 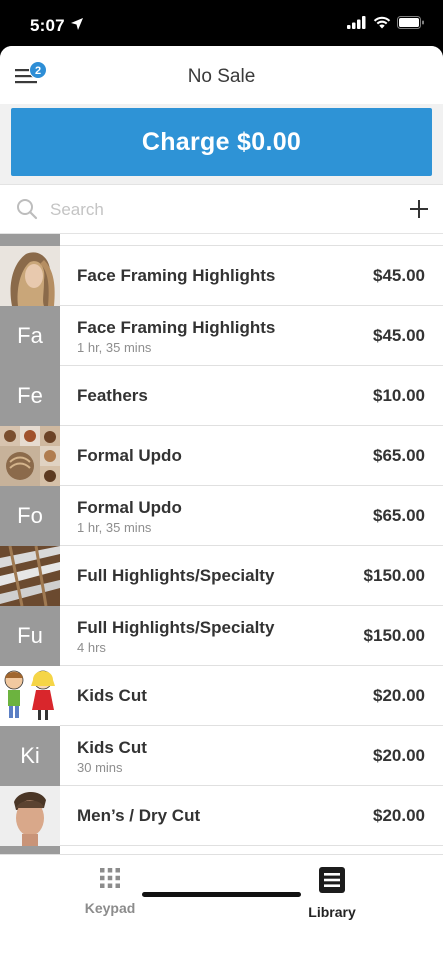 What do you see at coordinates (411, 25) in the screenshot?
I see `battery-icon` at bounding box center [411, 25].